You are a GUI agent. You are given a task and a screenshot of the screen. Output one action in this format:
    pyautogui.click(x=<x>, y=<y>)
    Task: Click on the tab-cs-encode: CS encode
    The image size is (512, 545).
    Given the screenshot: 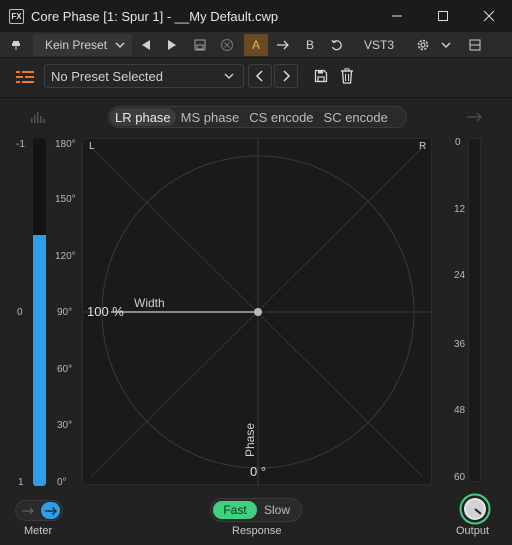 What is the action you would take?
    pyautogui.click(x=281, y=117)
    